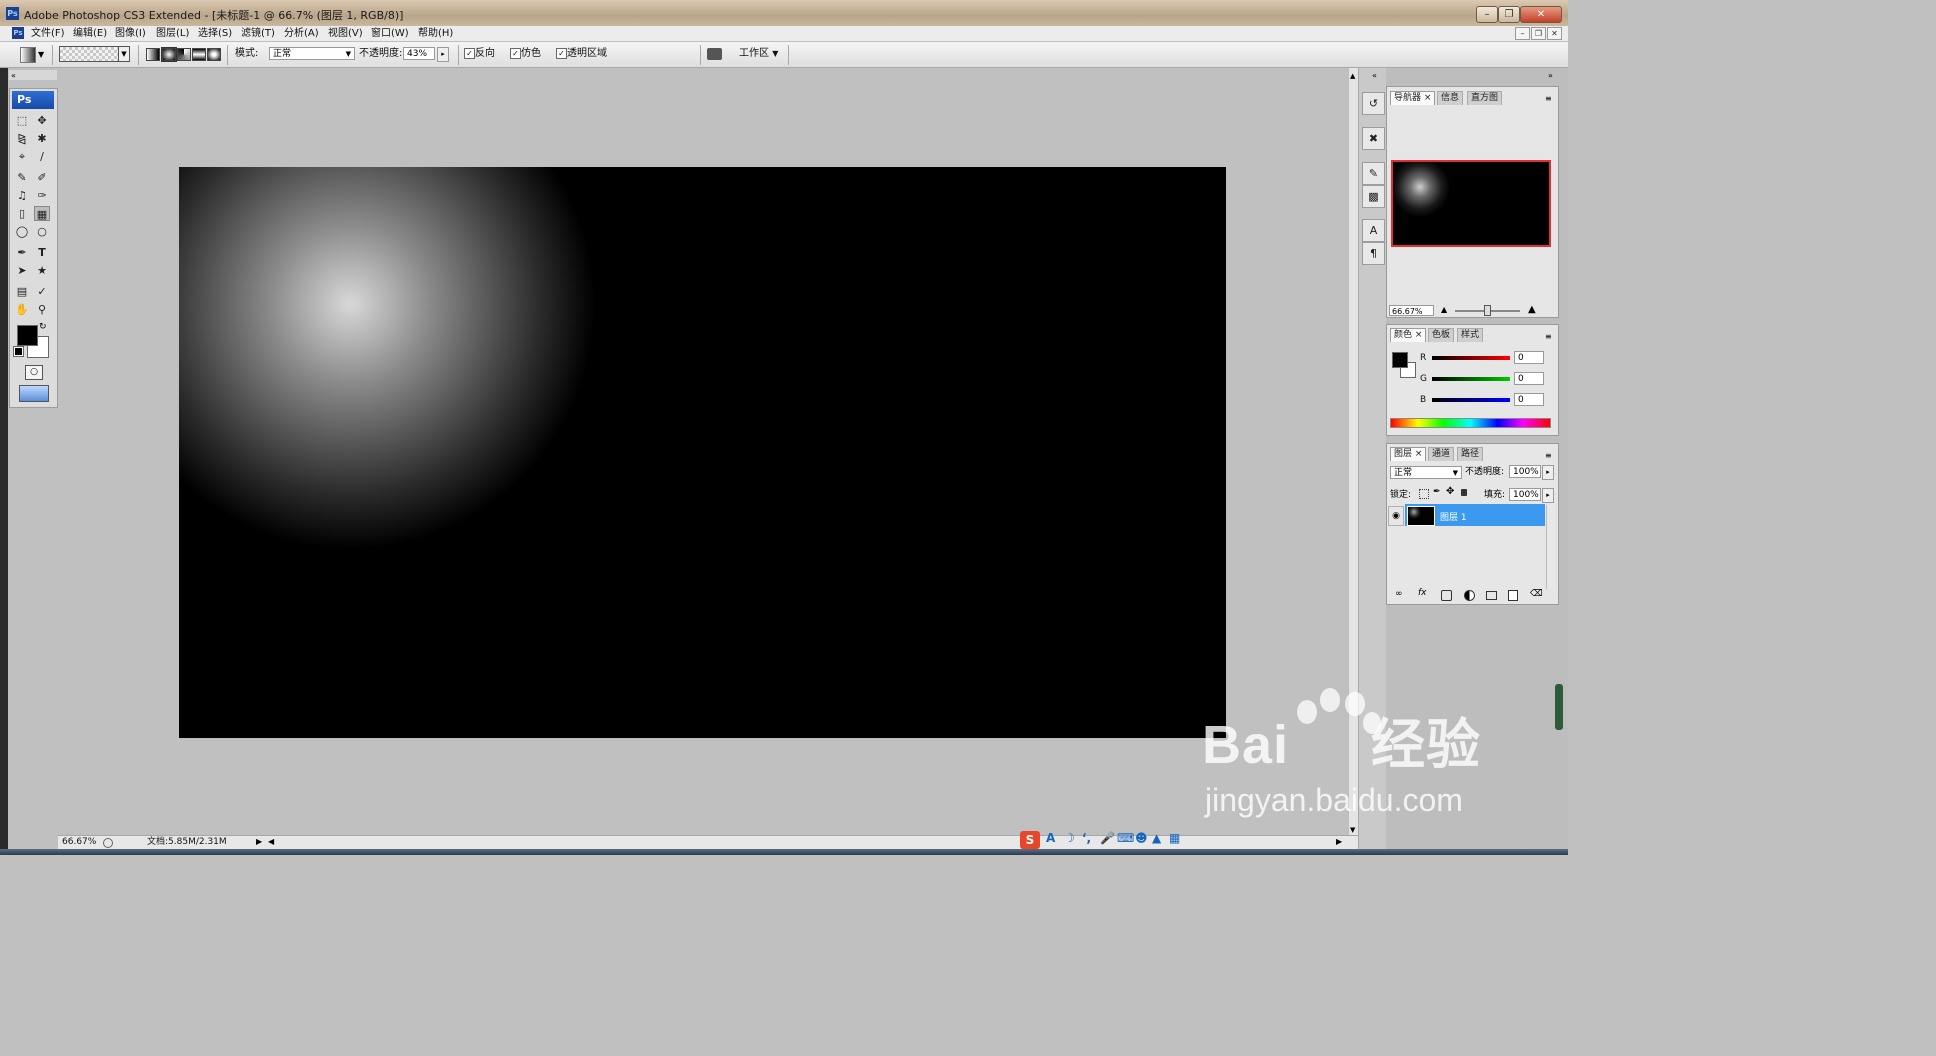 The height and width of the screenshot is (1056, 1936). Describe the element at coordinates (1491, 595) in the screenshot. I see `new-group-icon` at that location.